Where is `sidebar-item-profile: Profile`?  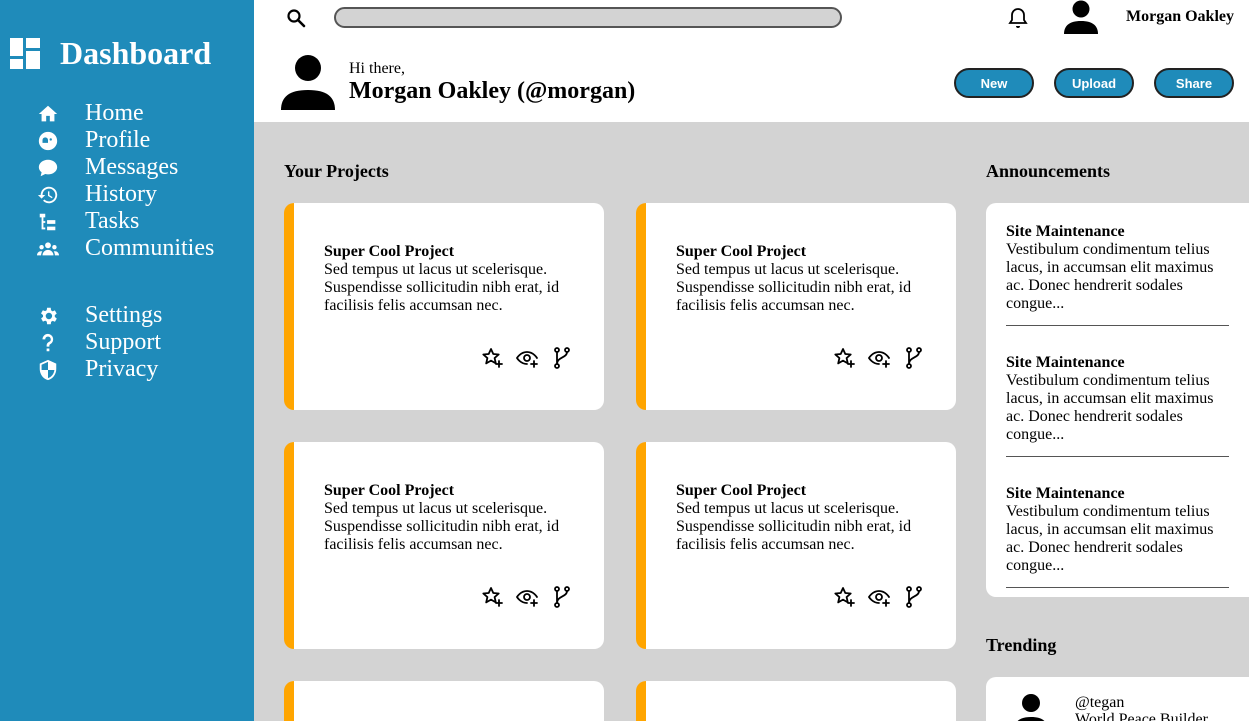
sidebar-item-profile: Profile is located at coordinates (125, 140).